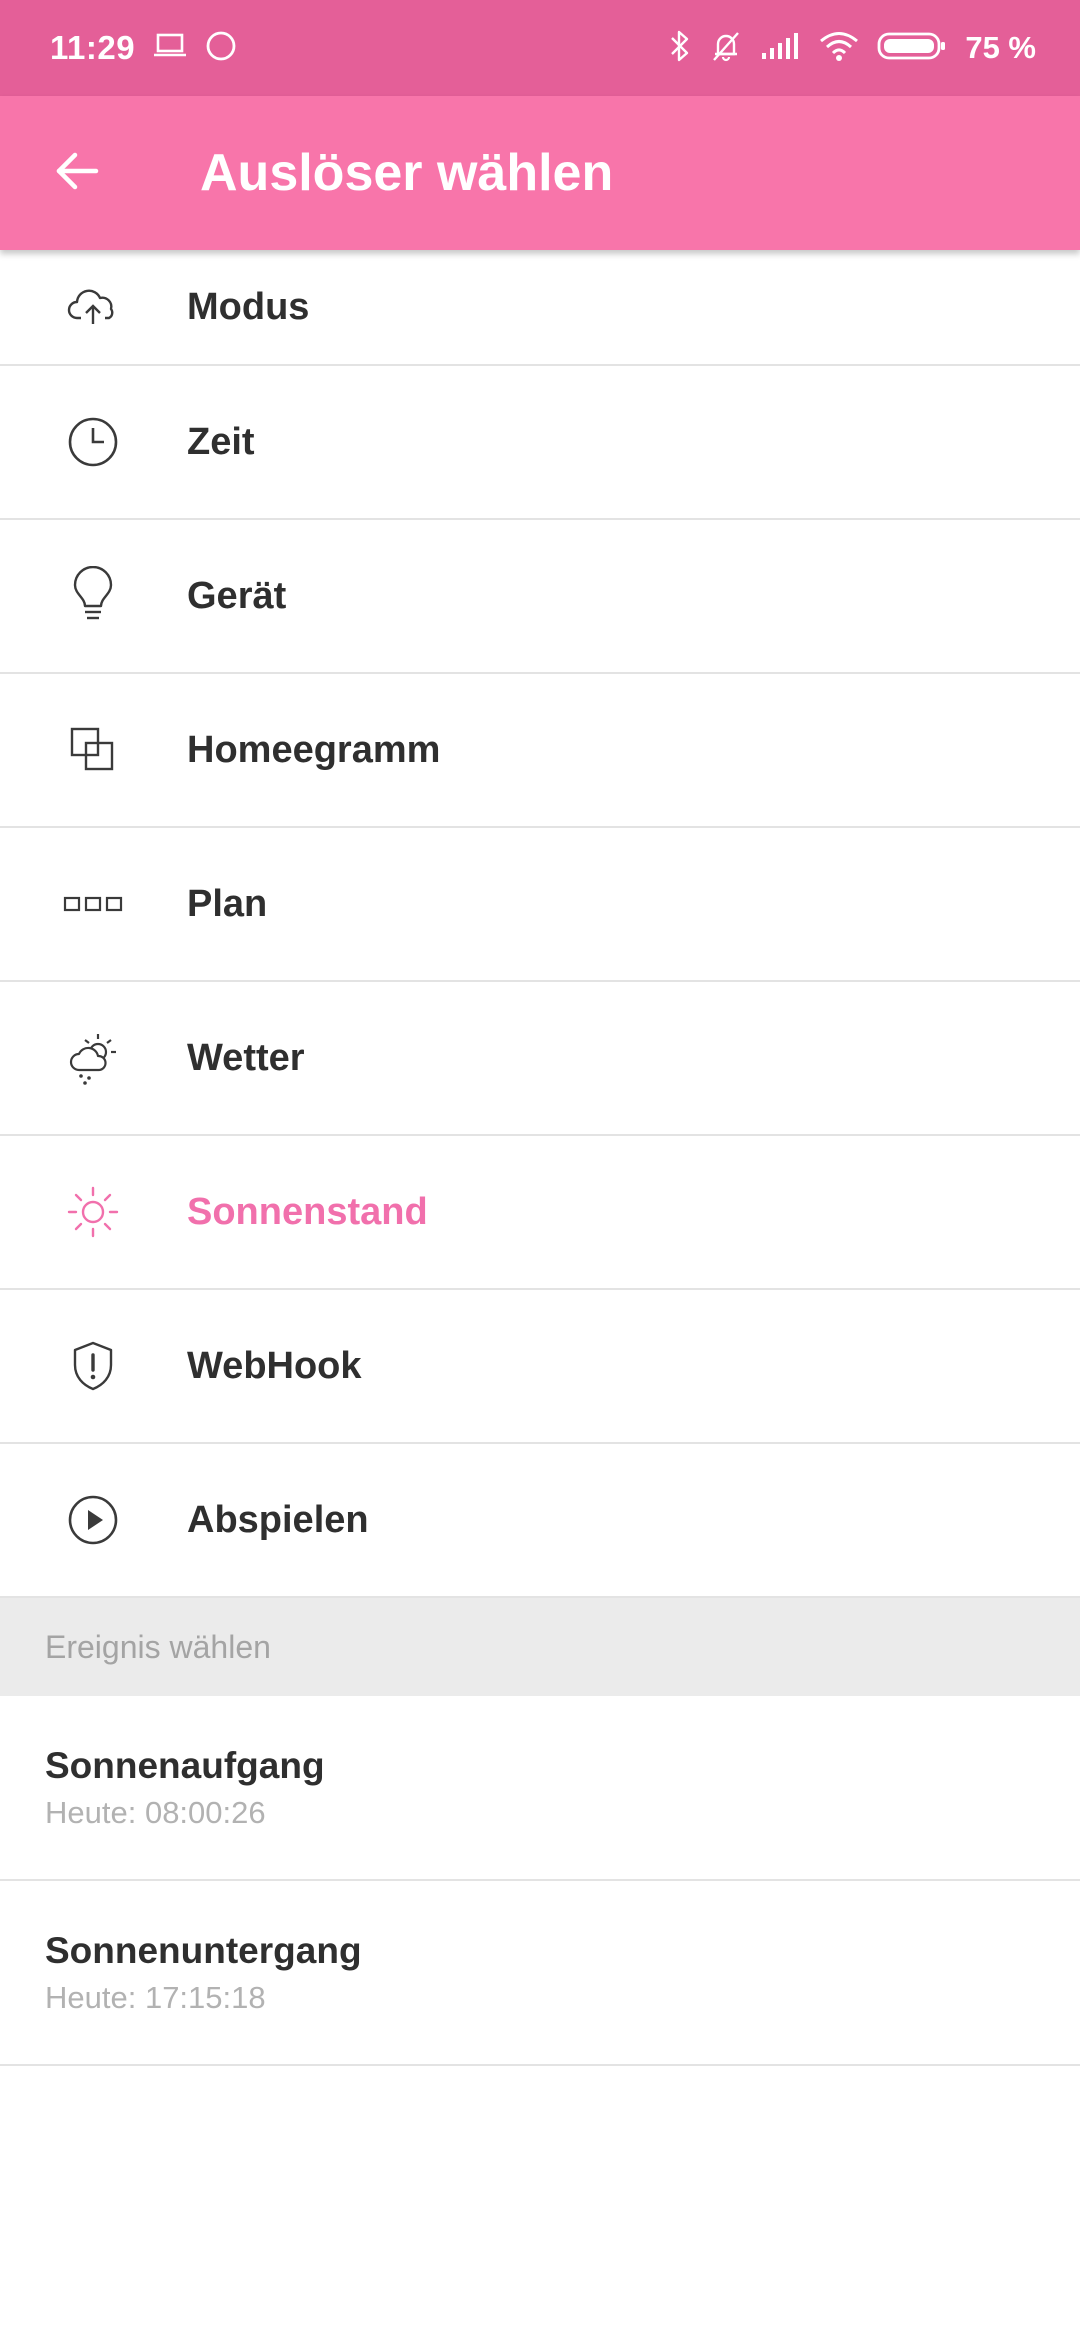  What do you see at coordinates (93, 1520) in the screenshot?
I see `play-icon` at bounding box center [93, 1520].